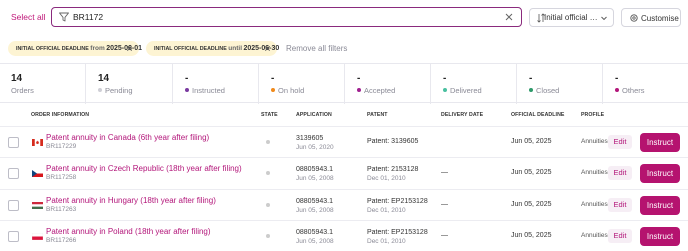 Image resolution: width=688 pixels, height=251 pixels. I want to click on patent-number: Patent: EP2153128, so click(397, 232).